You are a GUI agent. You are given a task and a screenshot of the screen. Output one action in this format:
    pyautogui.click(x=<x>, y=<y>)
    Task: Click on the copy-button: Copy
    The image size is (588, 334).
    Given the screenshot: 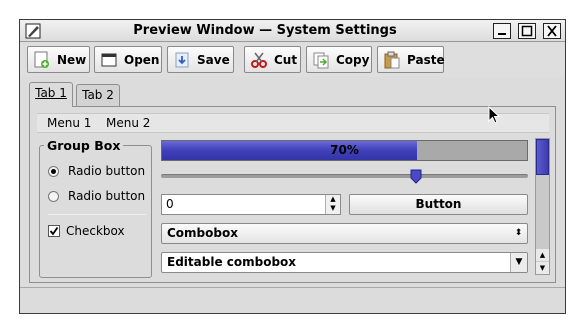 What is the action you would take?
    pyautogui.click(x=339, y=59)
    